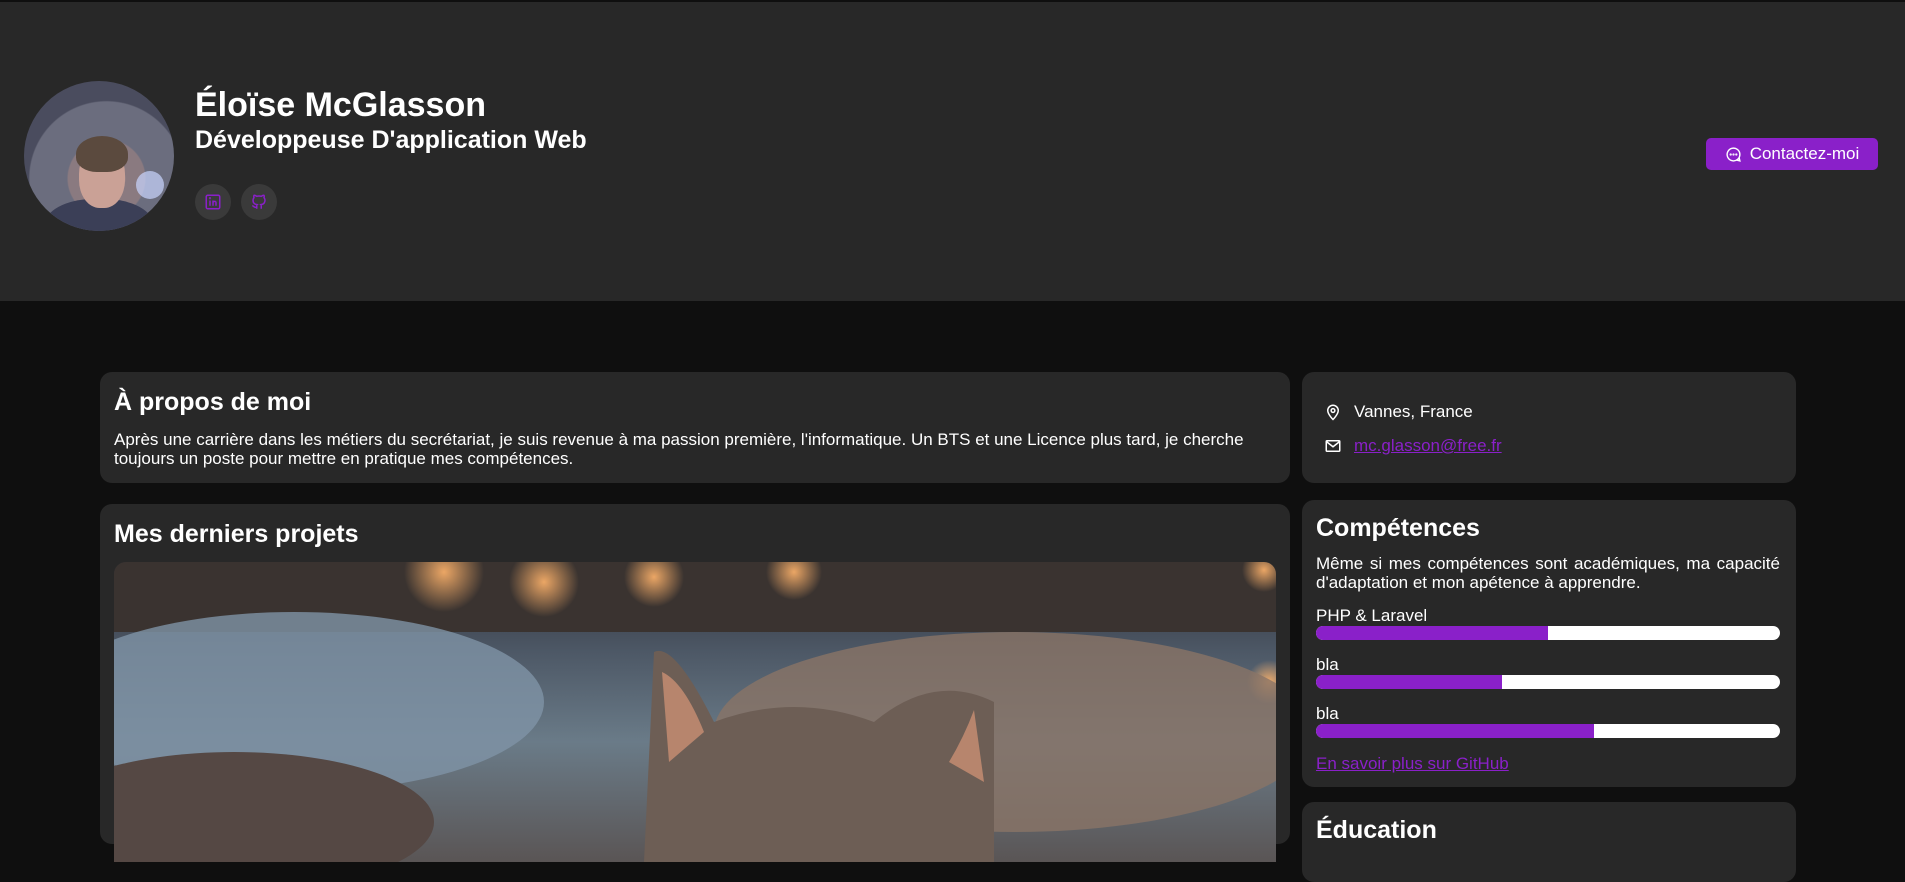 This screenshot has width=1905, height=882. Describe the element at coordinates (236, 534) in the screenshot. I see `projects-title: Mes derniers projets` at that location.